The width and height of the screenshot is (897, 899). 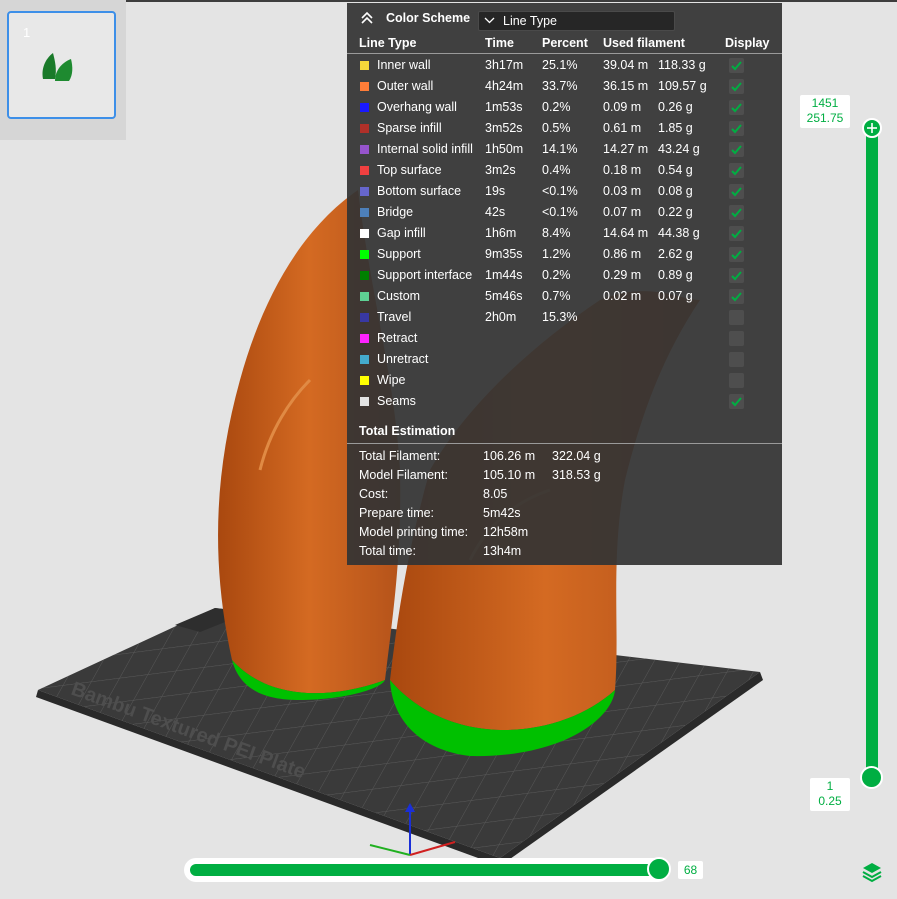 What do you see at coordinates (564, 338) in the screenshot?
I see `line-type-row: Retract` at bounding box center [564, 338].